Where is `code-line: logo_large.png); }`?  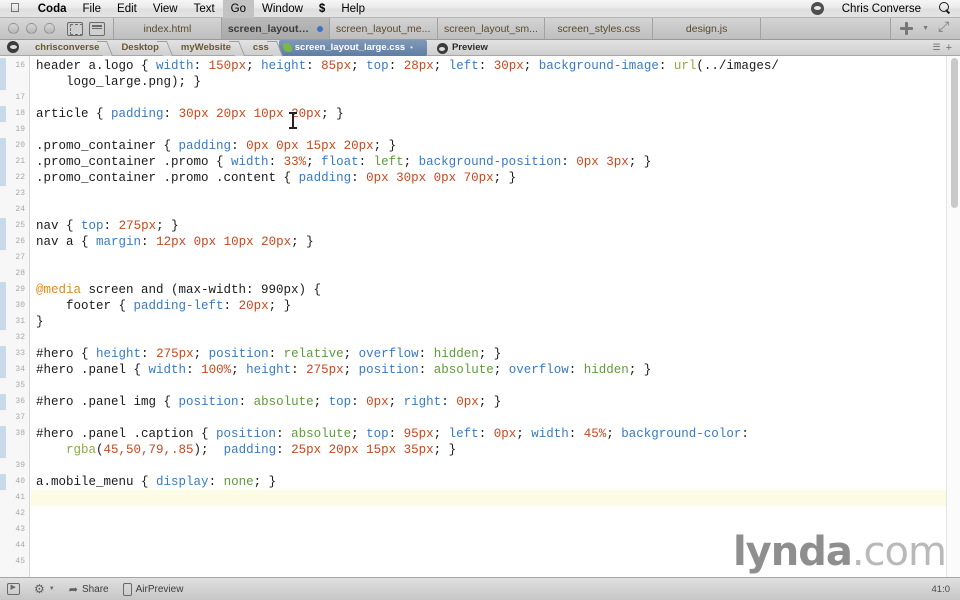
code-line: logo_large.png); } is located at coordinates (488, 82).